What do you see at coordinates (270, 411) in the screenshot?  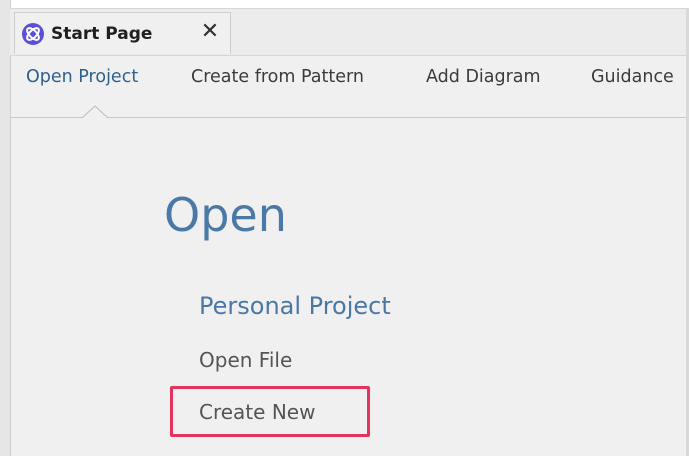 I see `create-new-highlight-box` at bounding box center [270, 411].